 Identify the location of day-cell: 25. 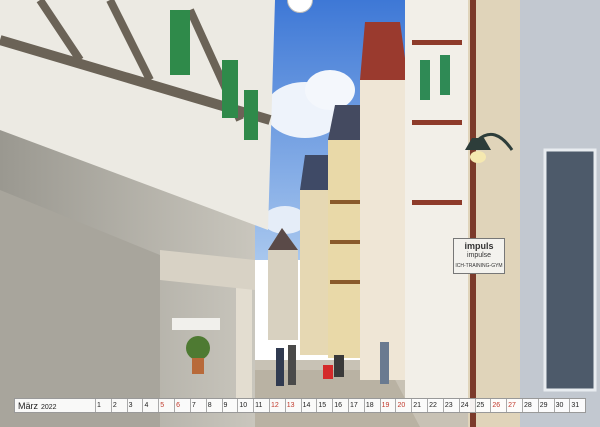
(482, 405).